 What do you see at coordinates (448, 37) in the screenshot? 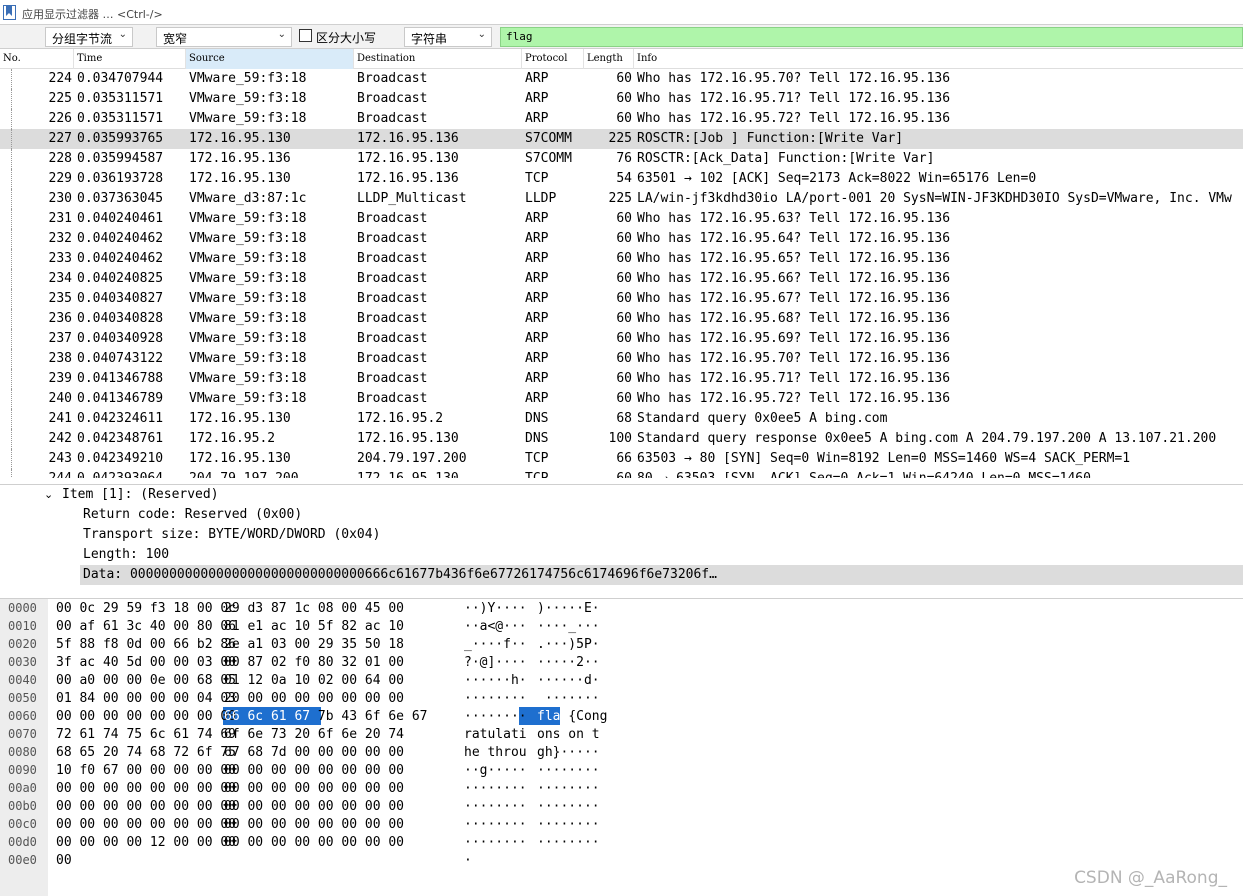
I see `search-type-dropdown: 字符串 ⌄` at bounding box center [448, 37].